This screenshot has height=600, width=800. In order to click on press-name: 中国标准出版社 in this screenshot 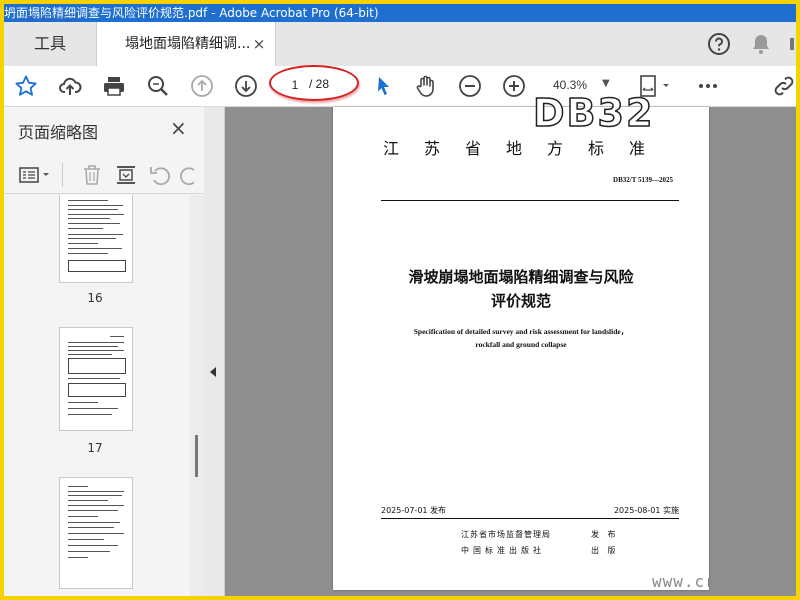, I will do `click(503, 550)`.